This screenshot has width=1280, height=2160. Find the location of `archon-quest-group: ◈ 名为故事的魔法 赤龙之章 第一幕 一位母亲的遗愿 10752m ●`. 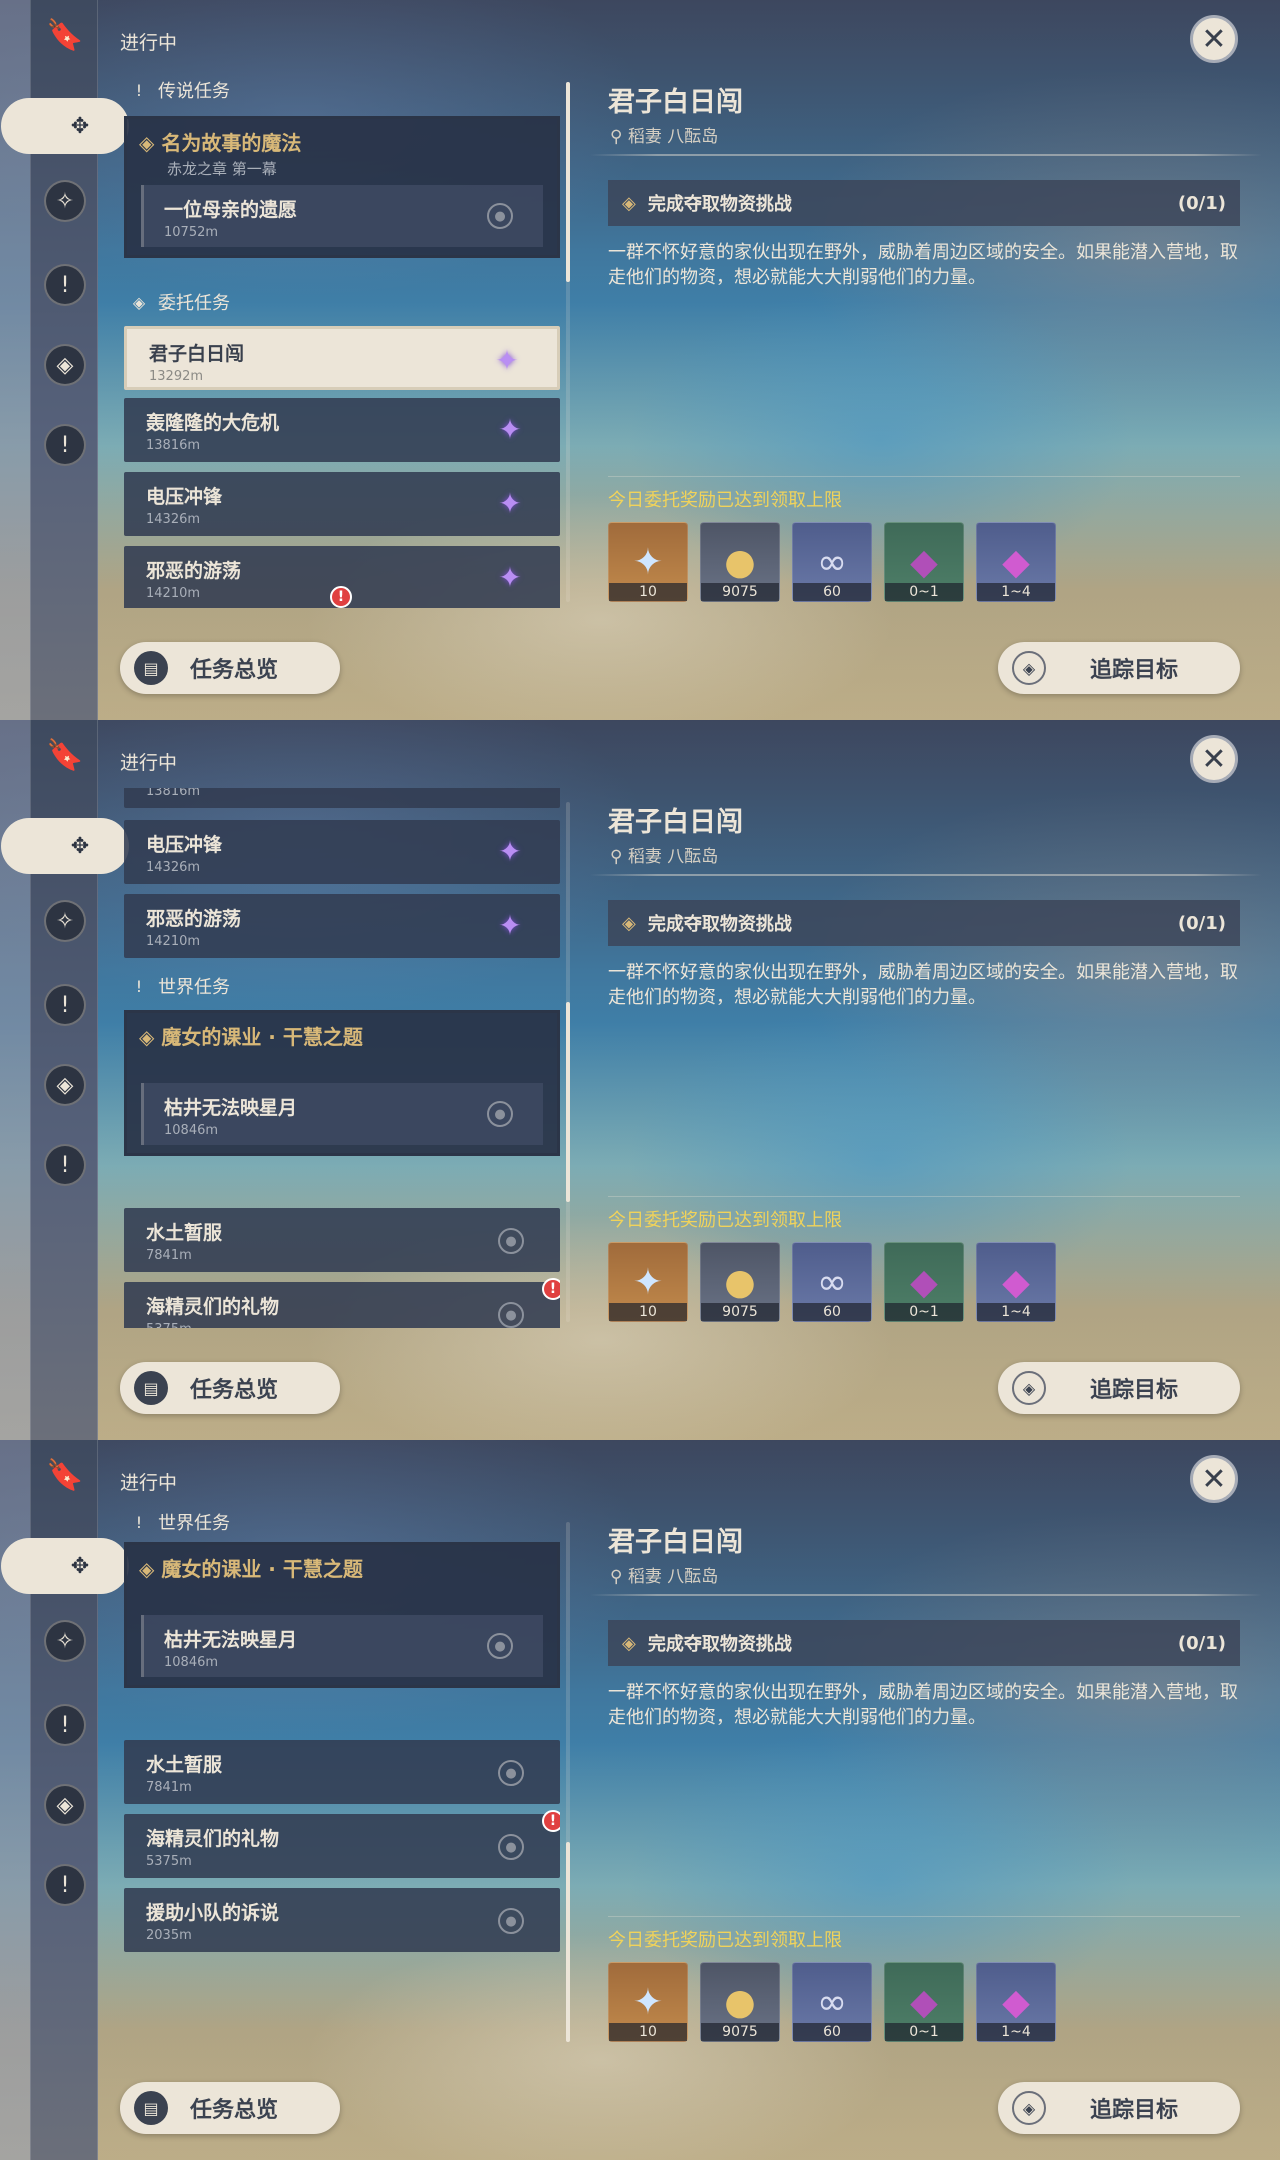

archon-quest-group: ◈ 名为故事的魔法 赤龙之章 第一幕 一位母亲的遗愿 10752m ● is located at coordinates (342, 187).